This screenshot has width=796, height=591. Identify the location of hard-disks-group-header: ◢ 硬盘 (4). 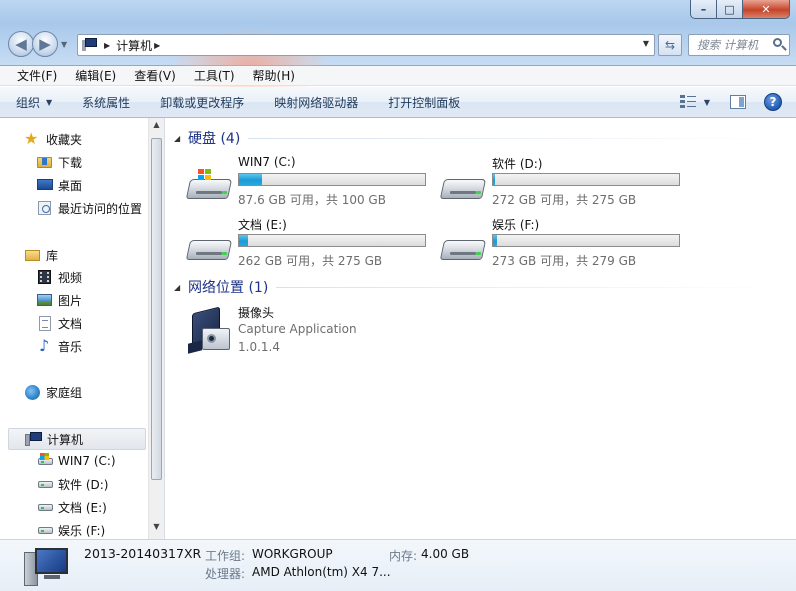
(477, 138).